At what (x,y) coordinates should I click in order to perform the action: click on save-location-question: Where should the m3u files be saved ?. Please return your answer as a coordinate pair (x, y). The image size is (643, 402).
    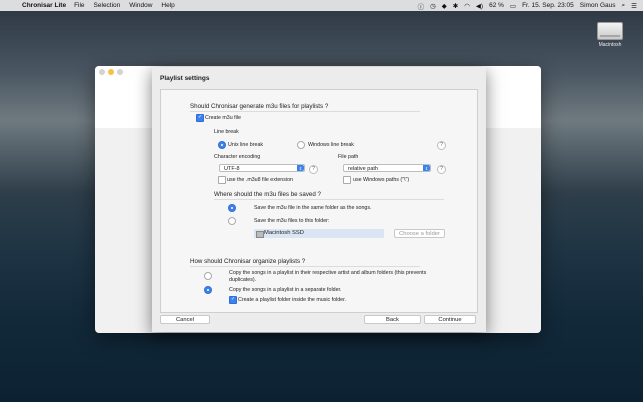
    Looking at the image, I should click on (267, 194).